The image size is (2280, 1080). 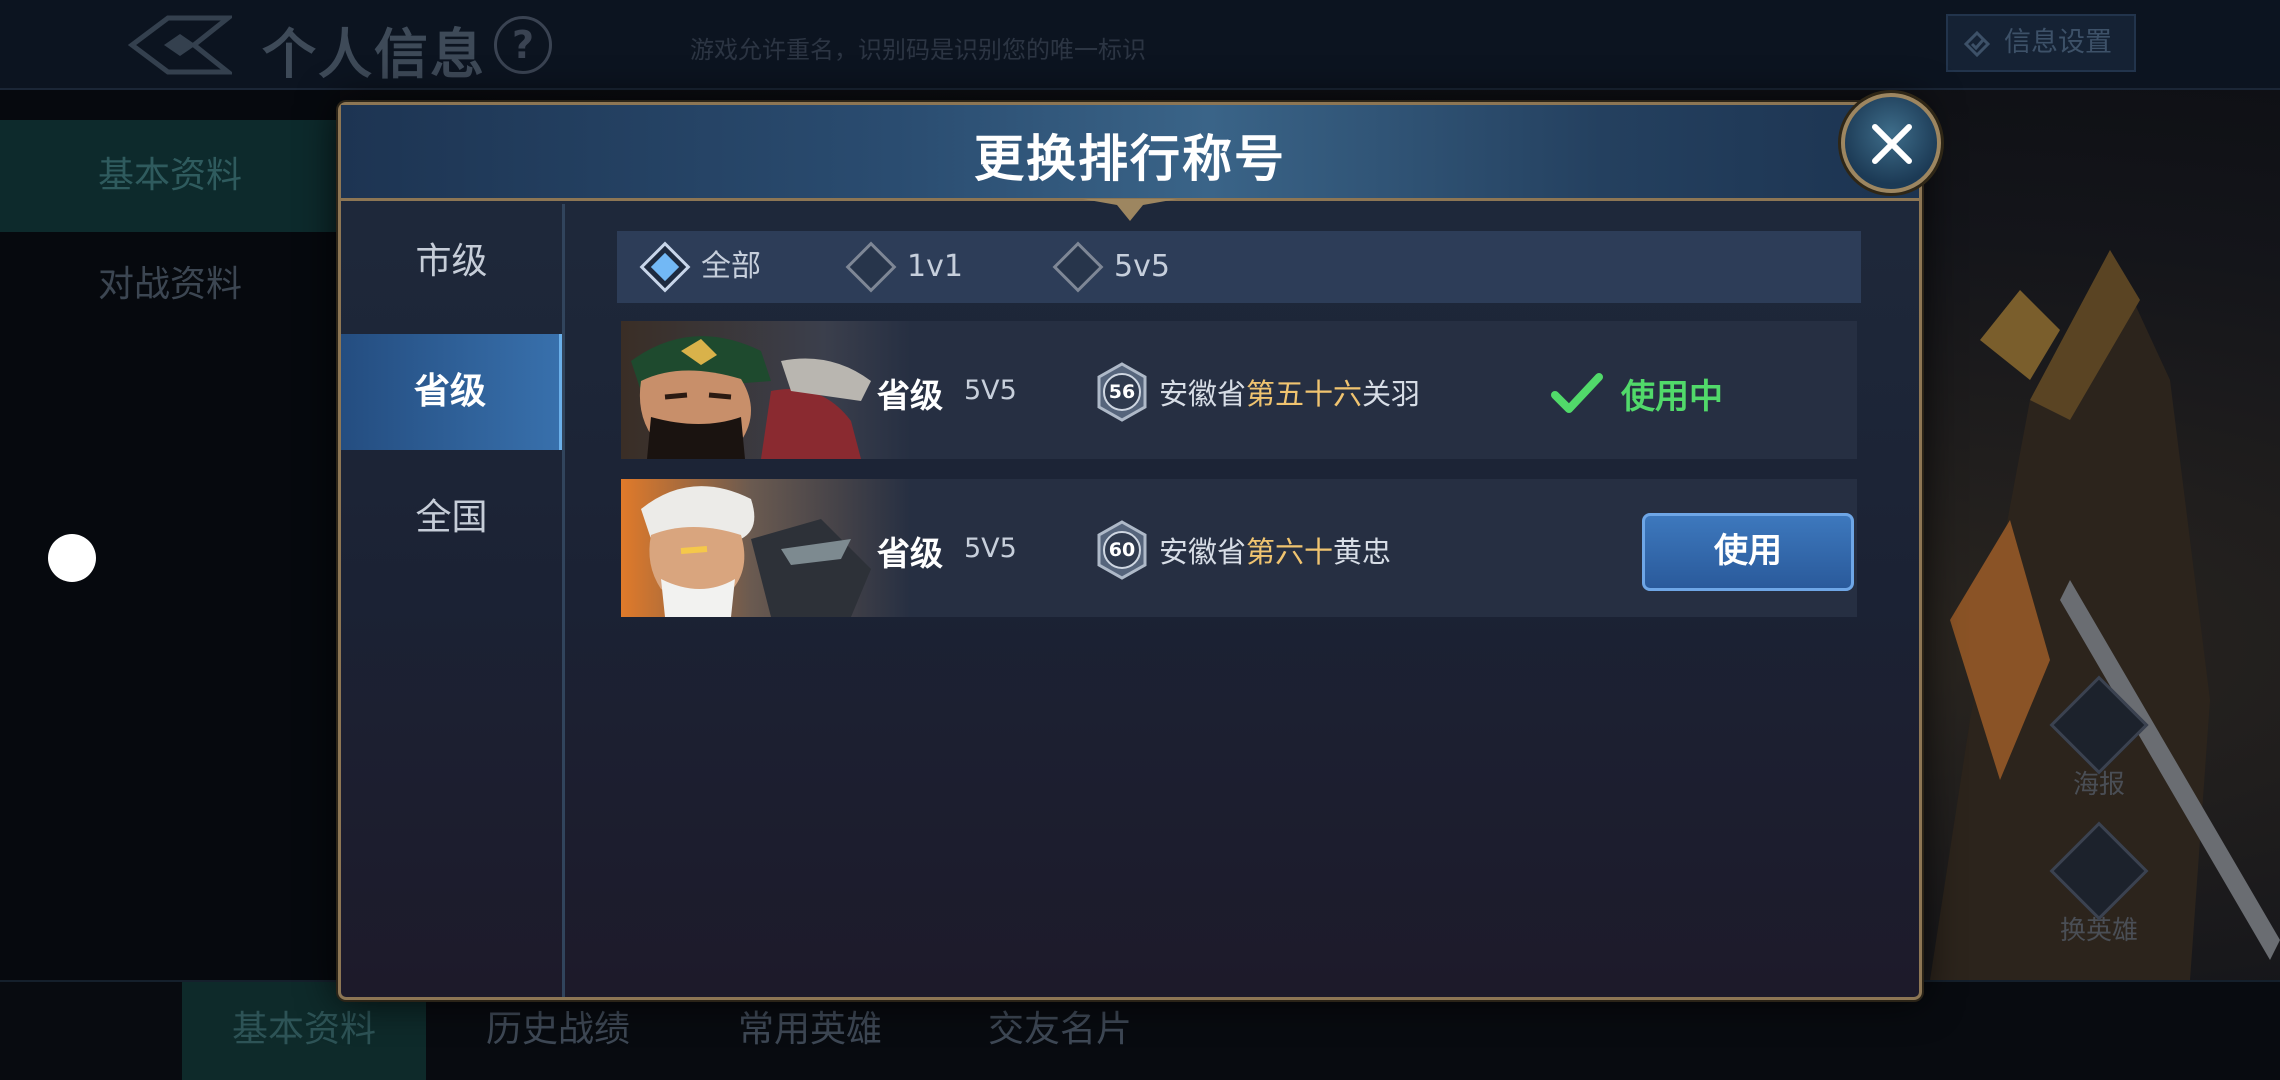 I want to click on rank-title: 安徽省第六十黄忠, so click(x=1275, y=550).